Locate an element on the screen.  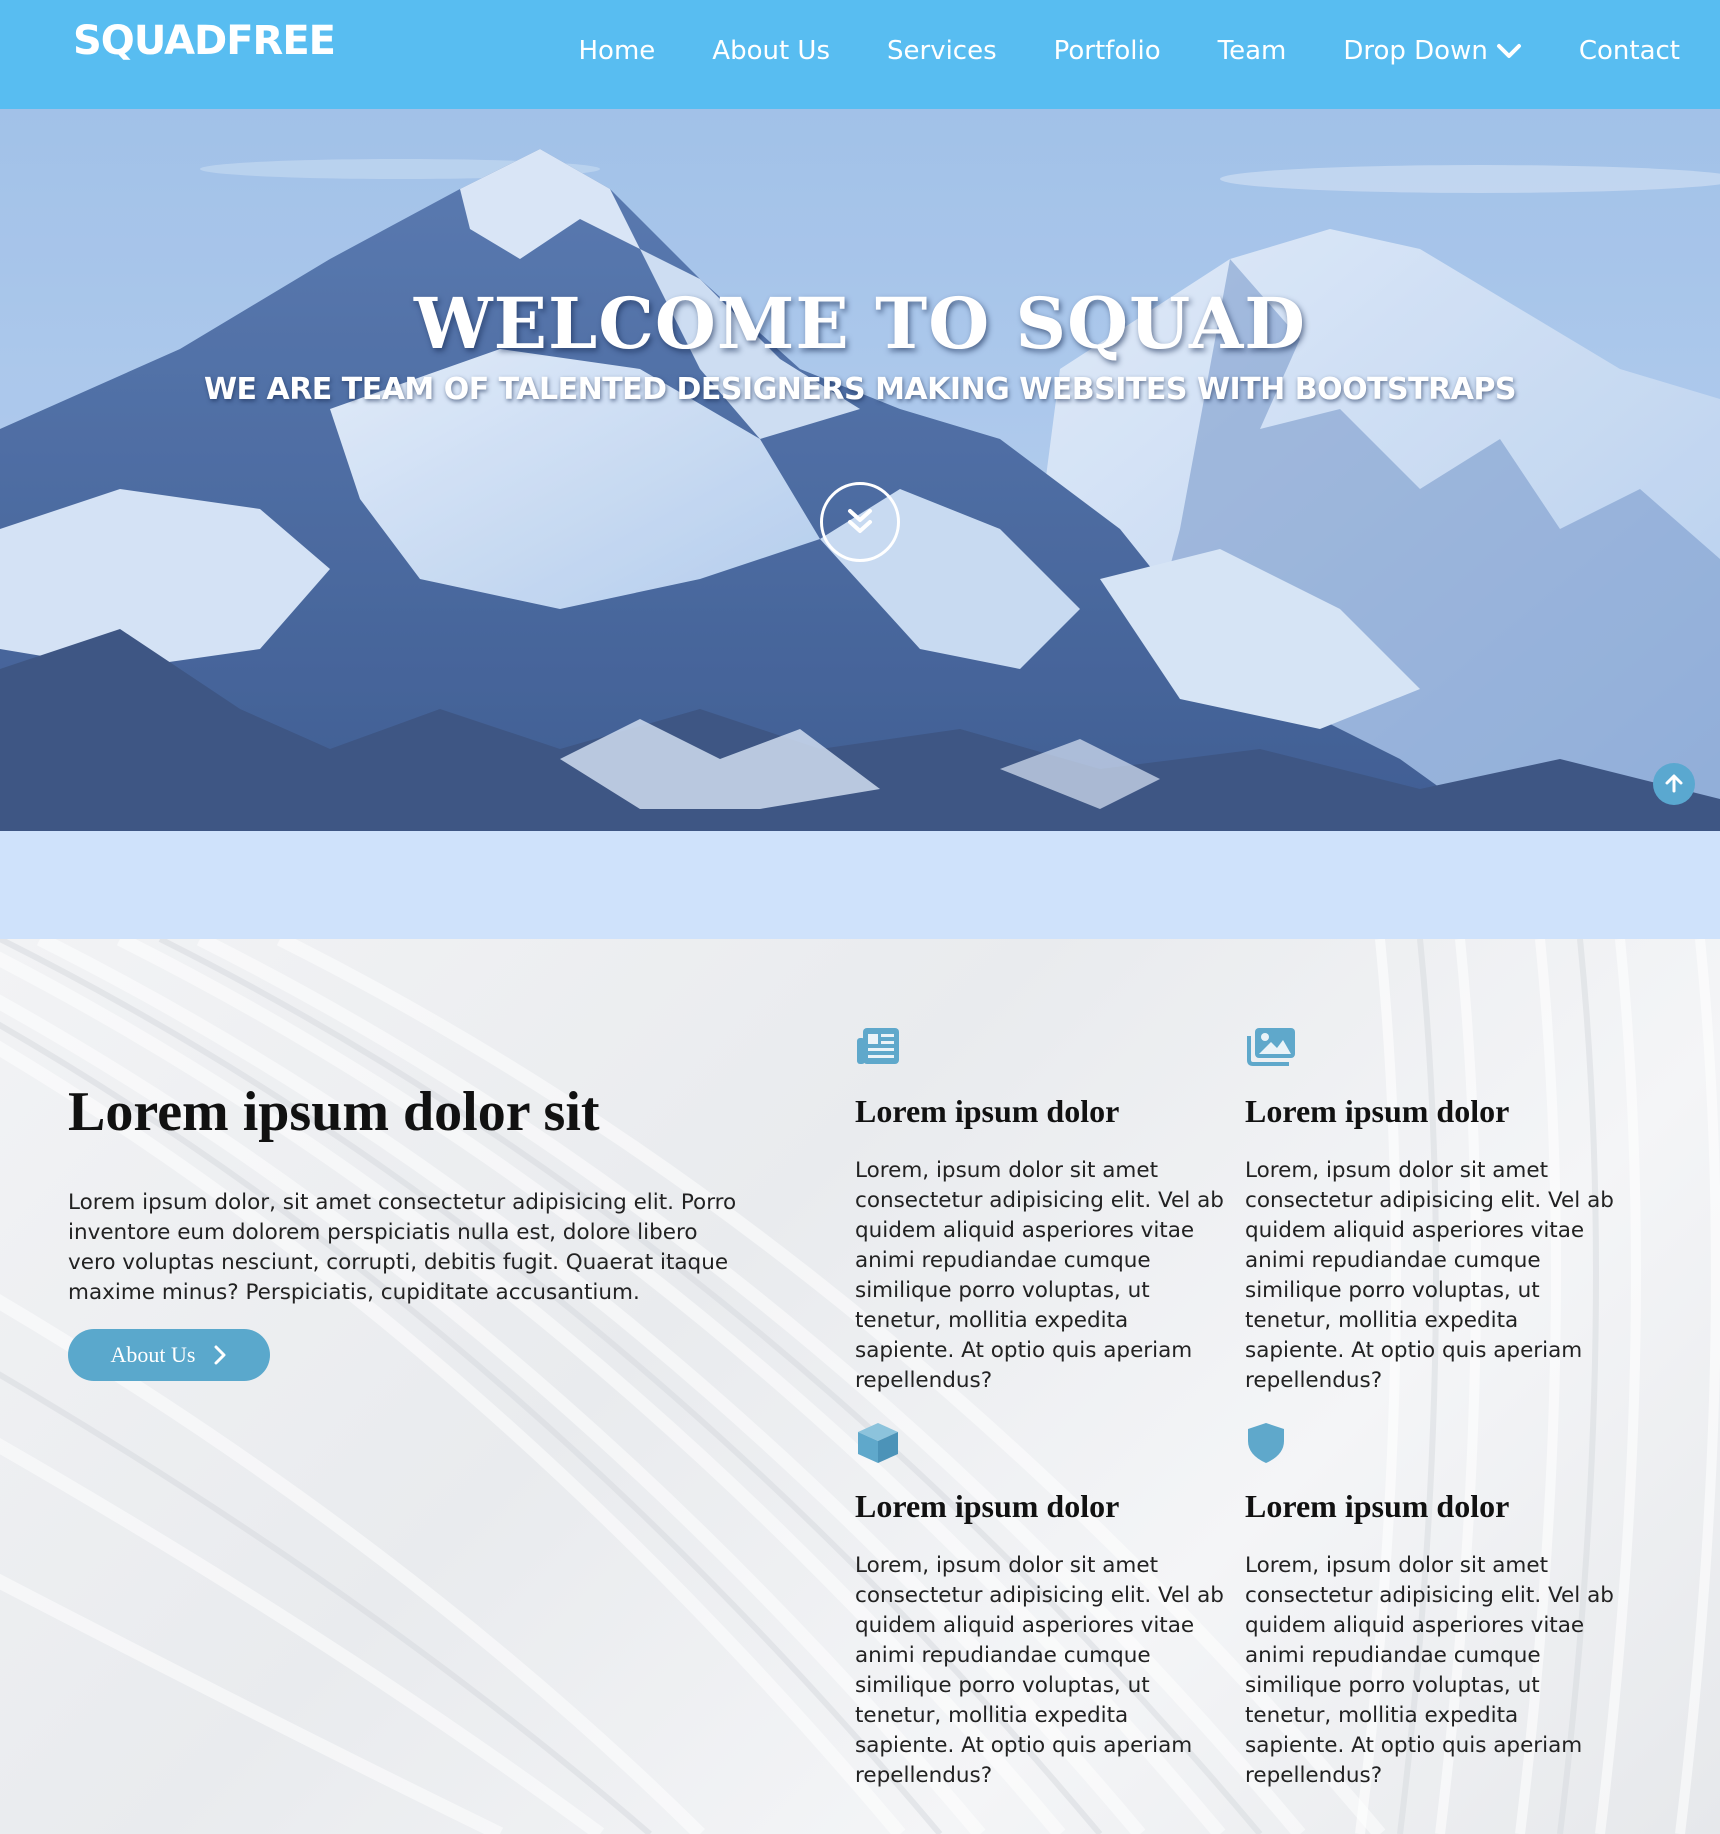
newspaper-icon is located at coordinates (878, 1046).